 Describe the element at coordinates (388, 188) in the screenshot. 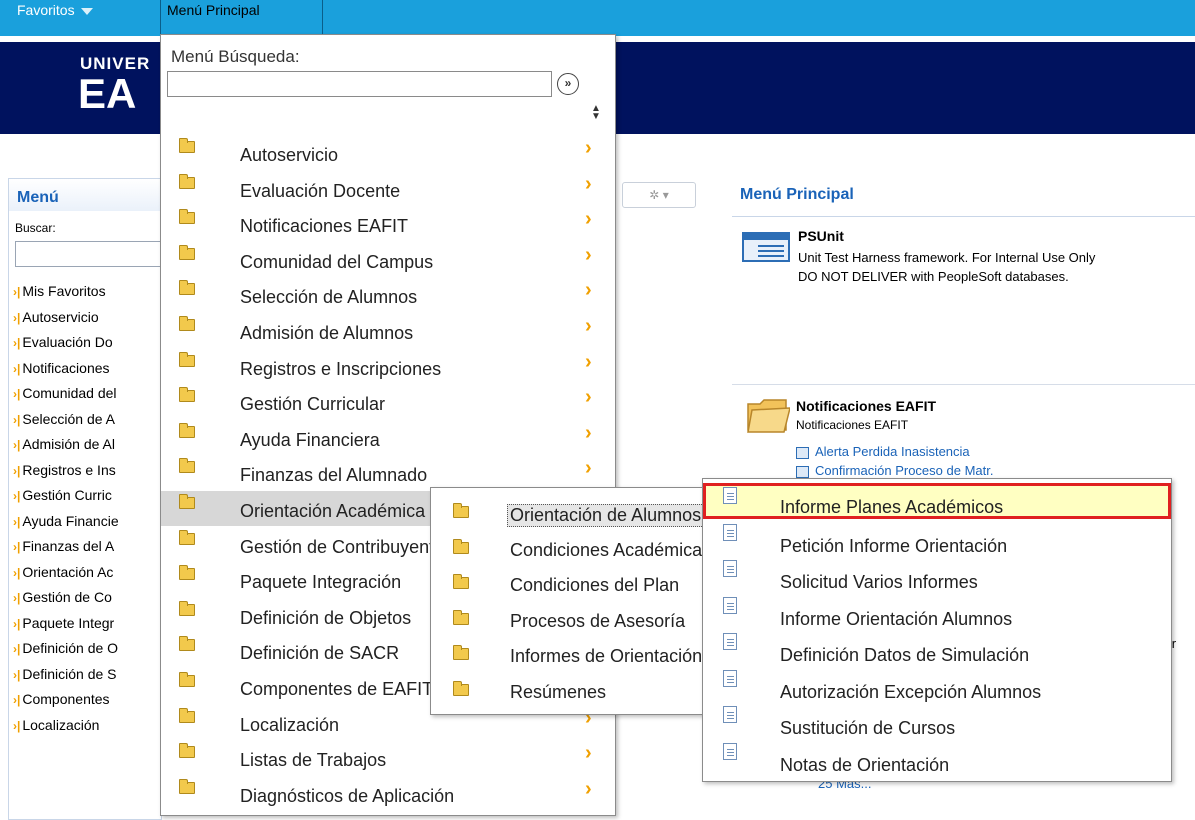

I see `menu-item: Evaluación Docente ›` at that location.